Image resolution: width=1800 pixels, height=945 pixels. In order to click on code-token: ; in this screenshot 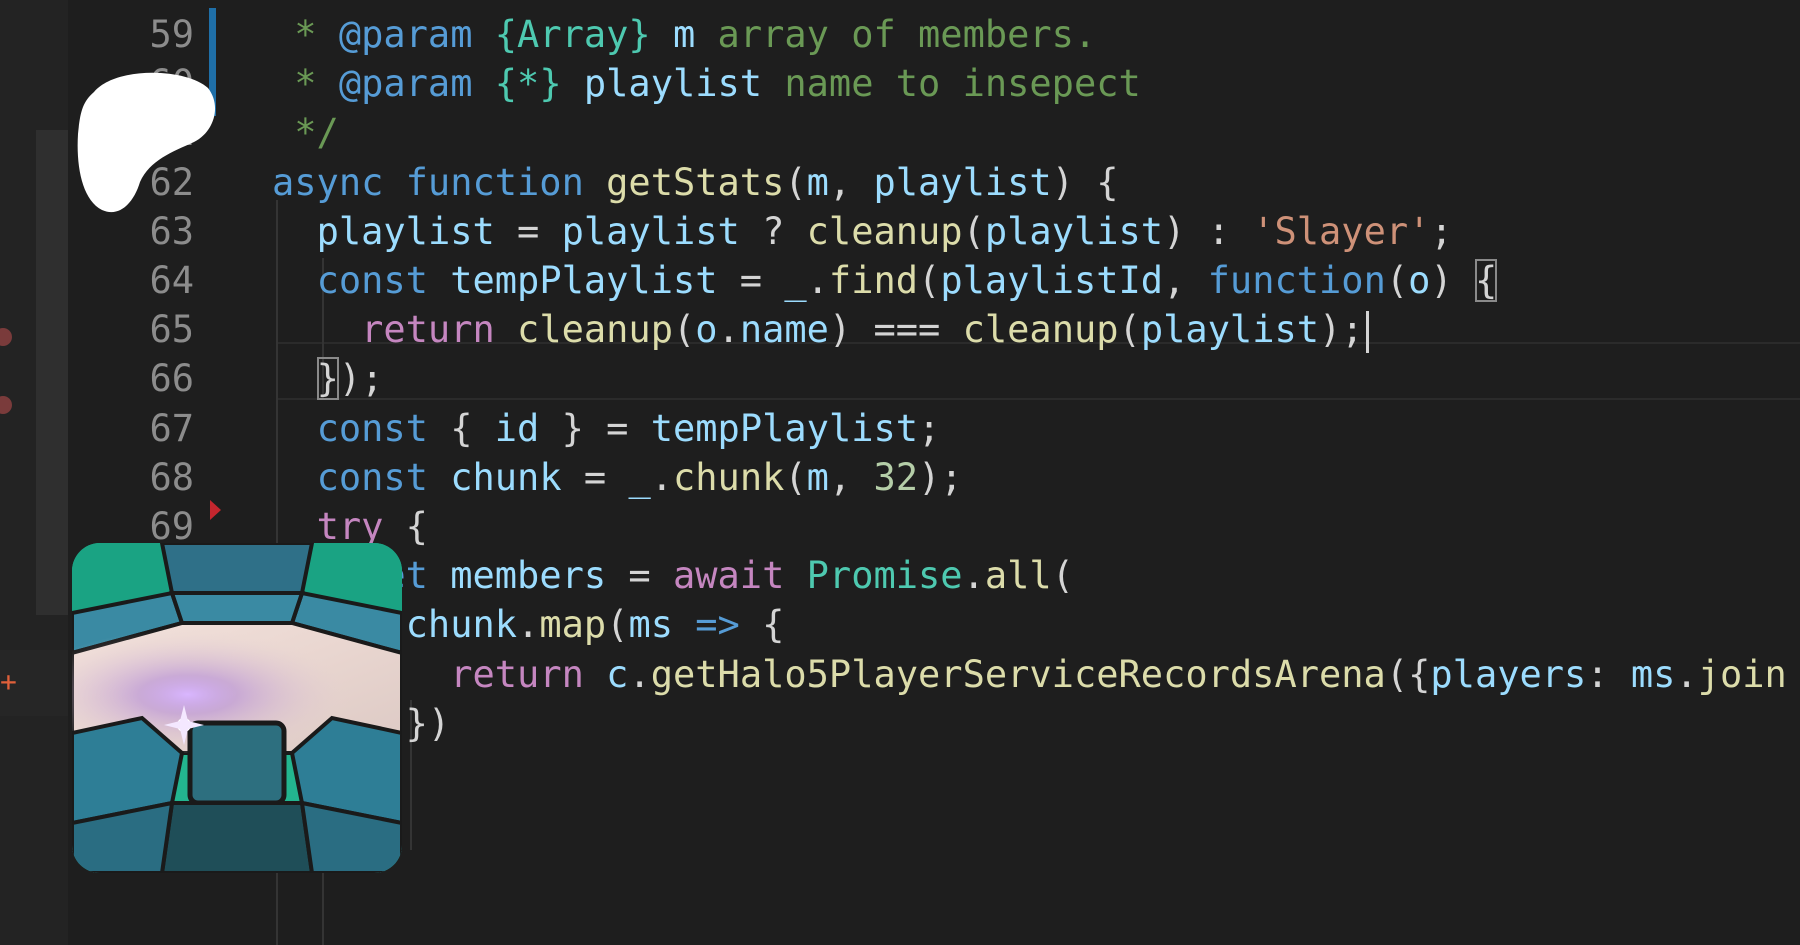, I will do `click(1441, 231)`.